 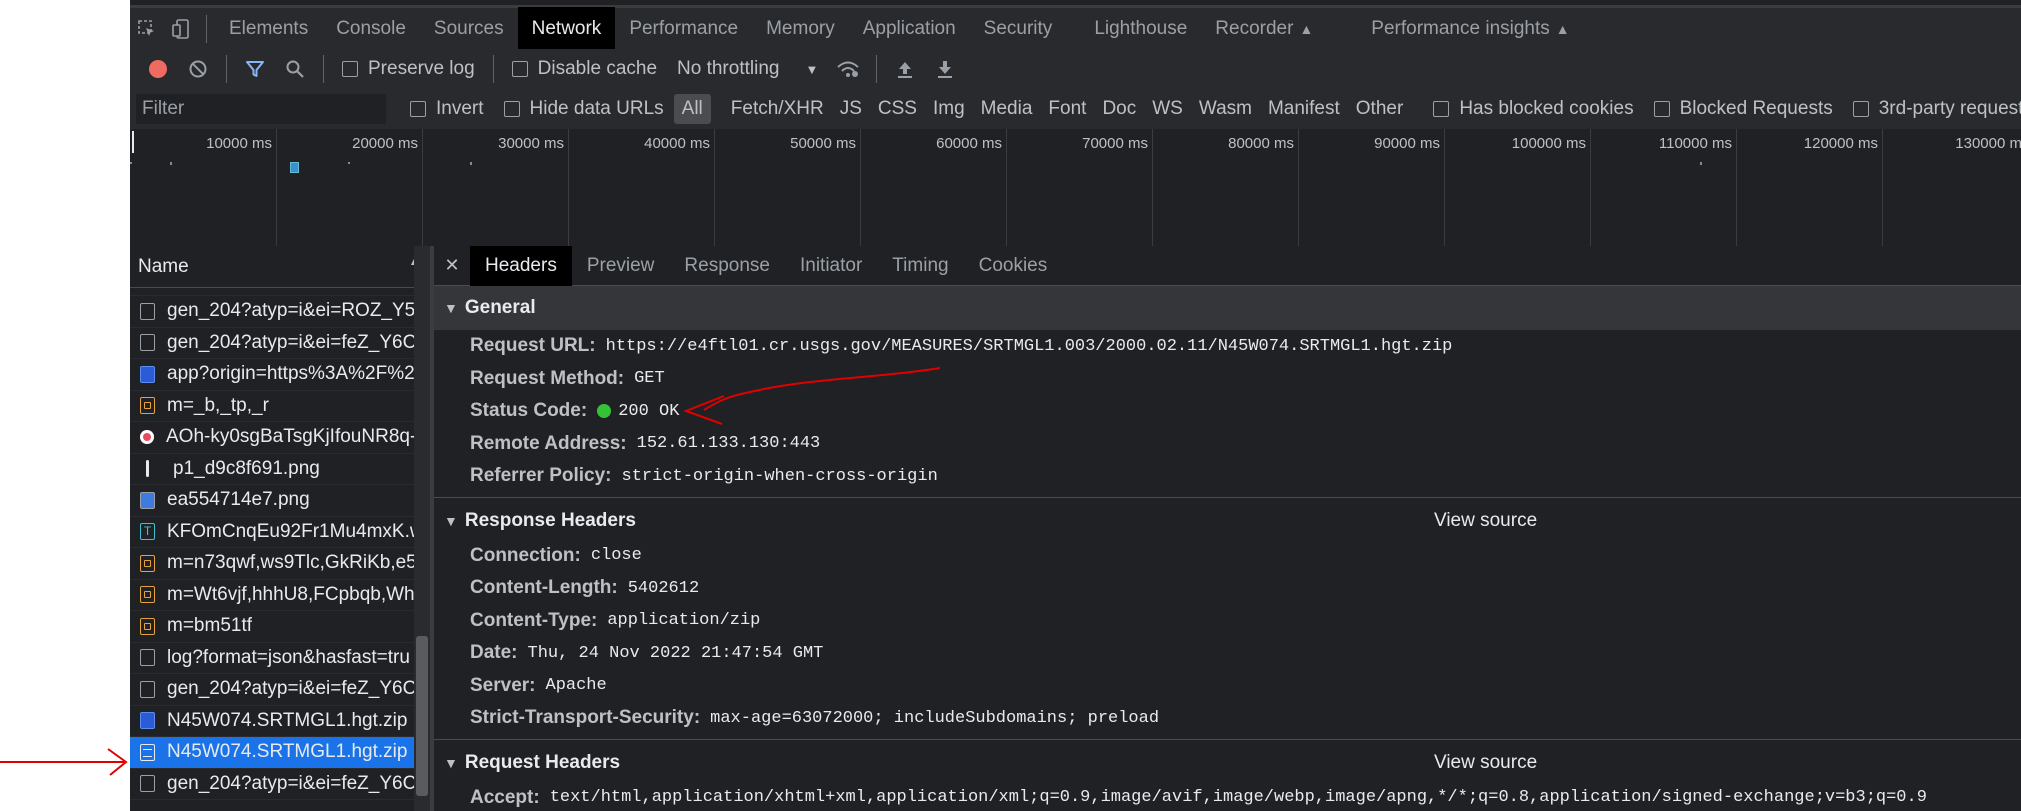 What do you see at coordinates (1227, 379) in the screenshot?
I see `header-row: Request Method: GET` at bounding box center [1227, 379].